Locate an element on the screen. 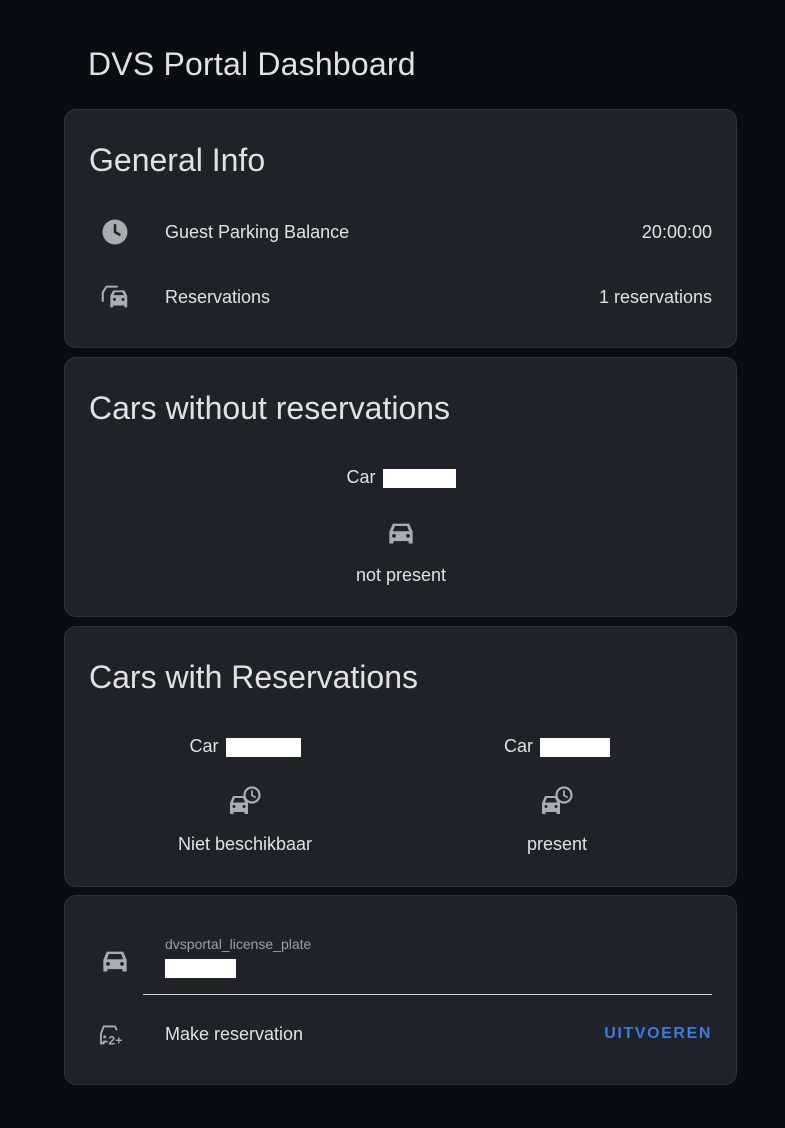  card-title: General Info is located at coordinates (177, 160).